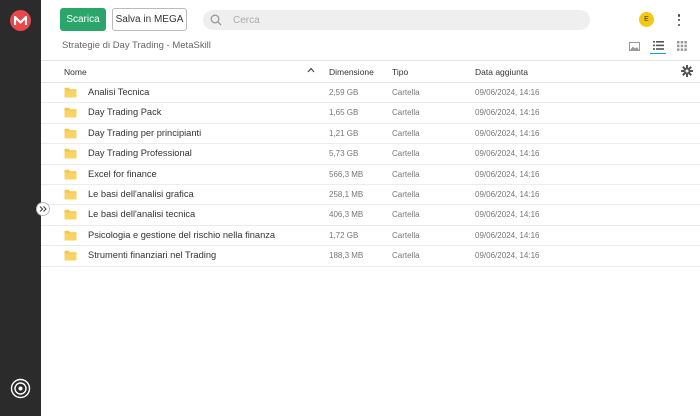 This screenshot has width=700, height=416. I want to click on more-options-icon, so click(679, 20).